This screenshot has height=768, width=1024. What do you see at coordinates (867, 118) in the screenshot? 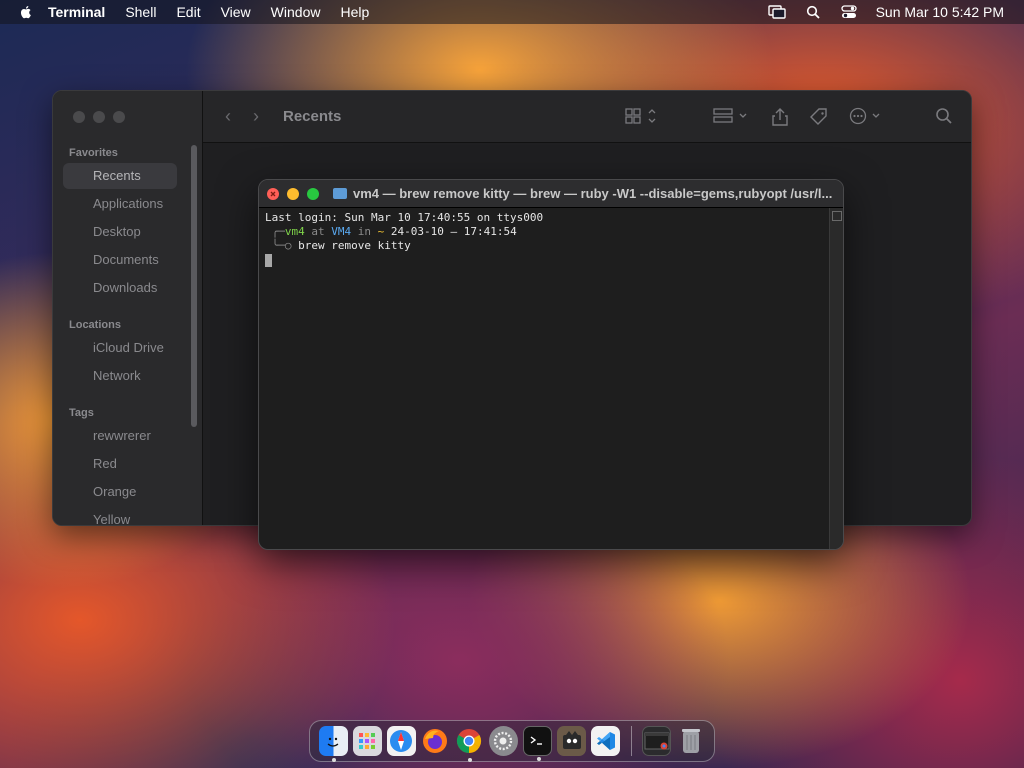
I see `more-actions-icon` at bounding box center [867, 118].